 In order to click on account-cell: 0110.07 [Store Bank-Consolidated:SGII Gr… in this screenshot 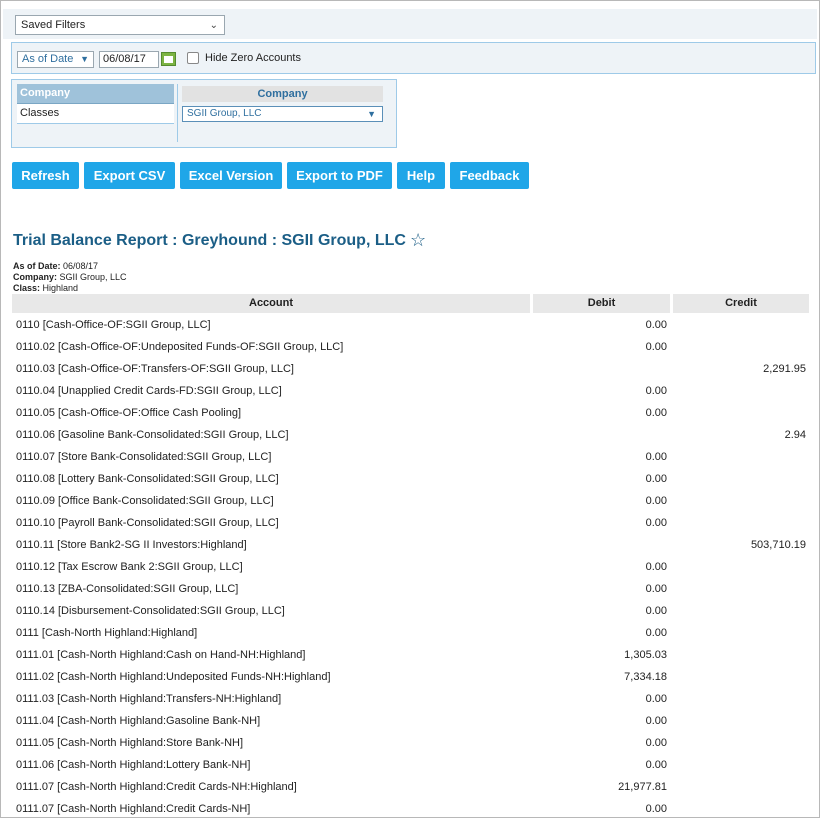, I will do `click(143, 457)`.